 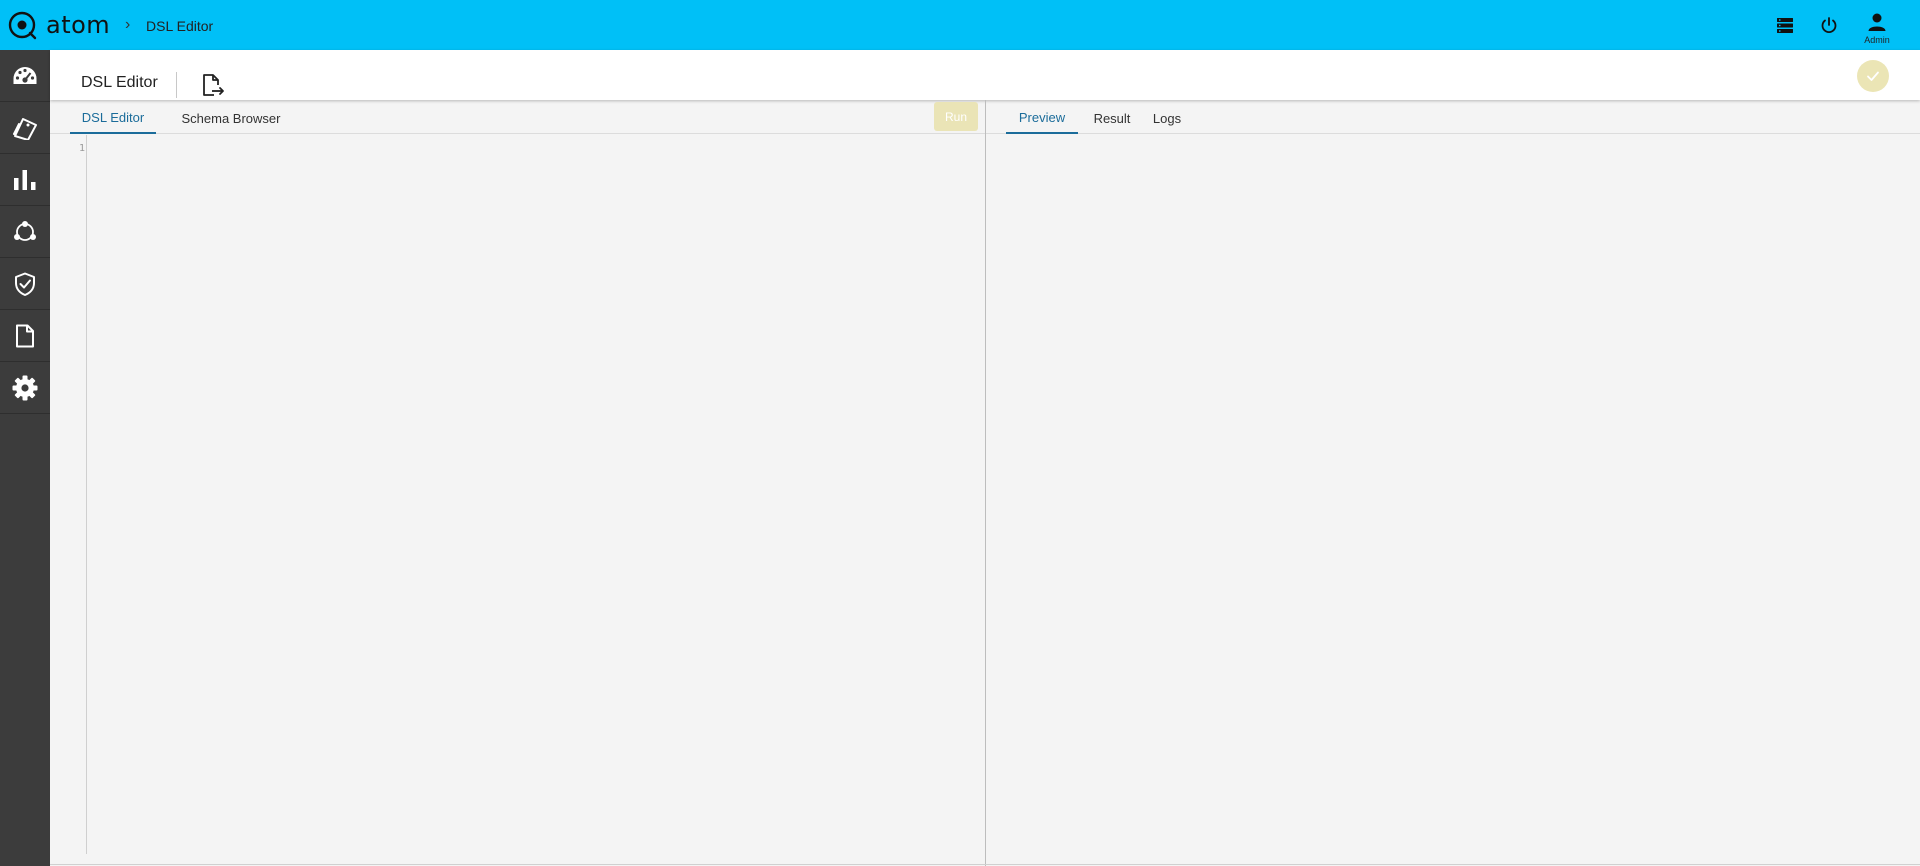 I want to click on export-button, so click(x=213, y=85).